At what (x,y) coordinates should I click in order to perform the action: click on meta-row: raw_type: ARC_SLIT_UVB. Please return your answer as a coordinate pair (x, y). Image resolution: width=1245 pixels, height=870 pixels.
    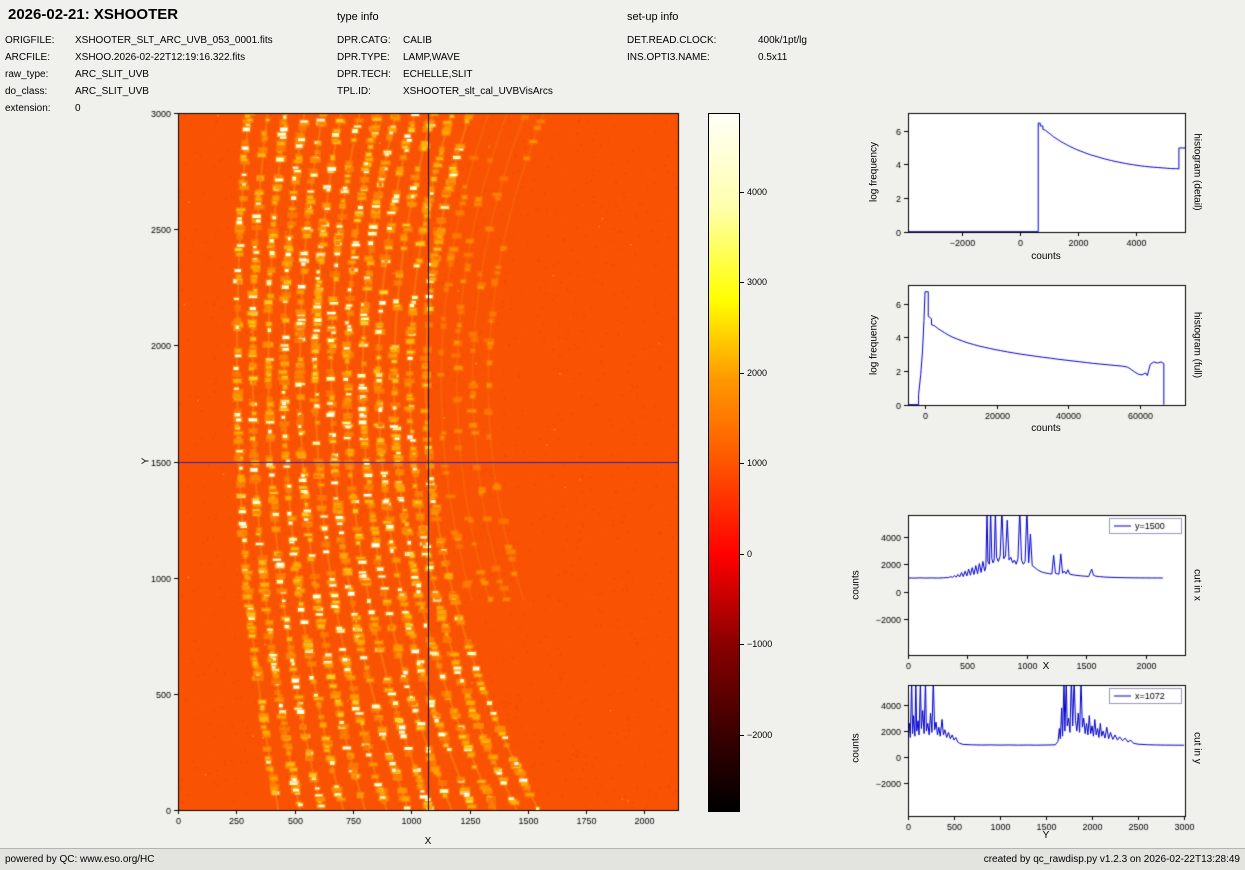
    Looking at the image, I should click on (139, 74).